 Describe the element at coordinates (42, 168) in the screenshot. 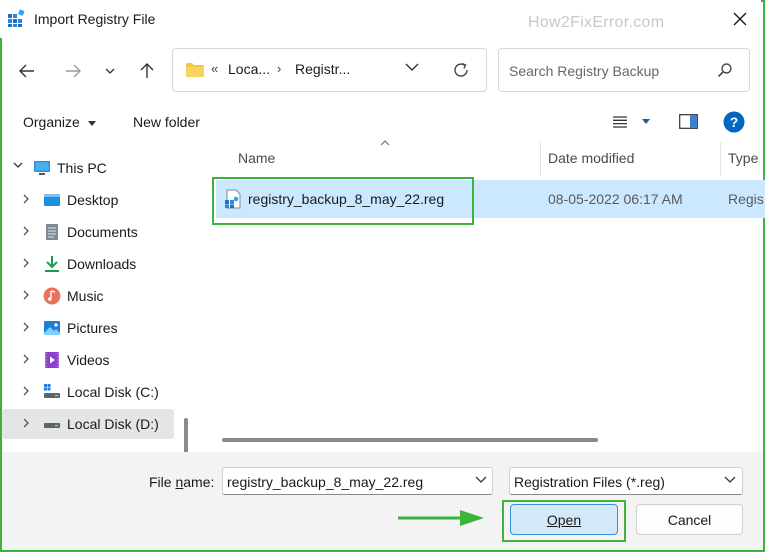

I see `computer-icon` at that location.